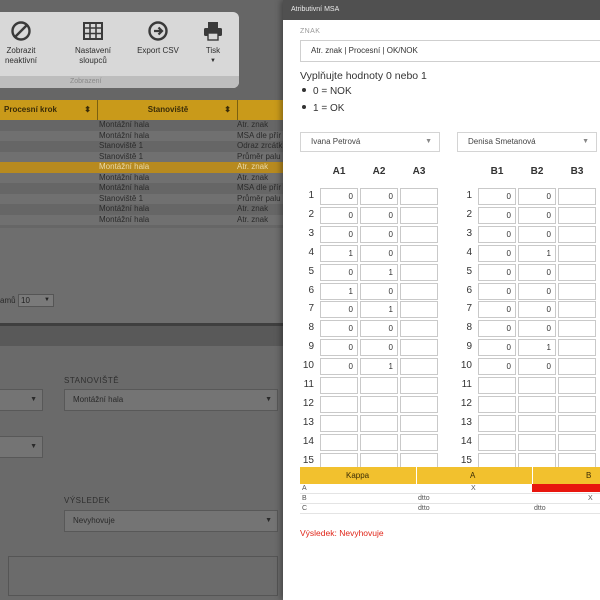  I want to click on page-size-select: 10 ▼, so click(36, 300).